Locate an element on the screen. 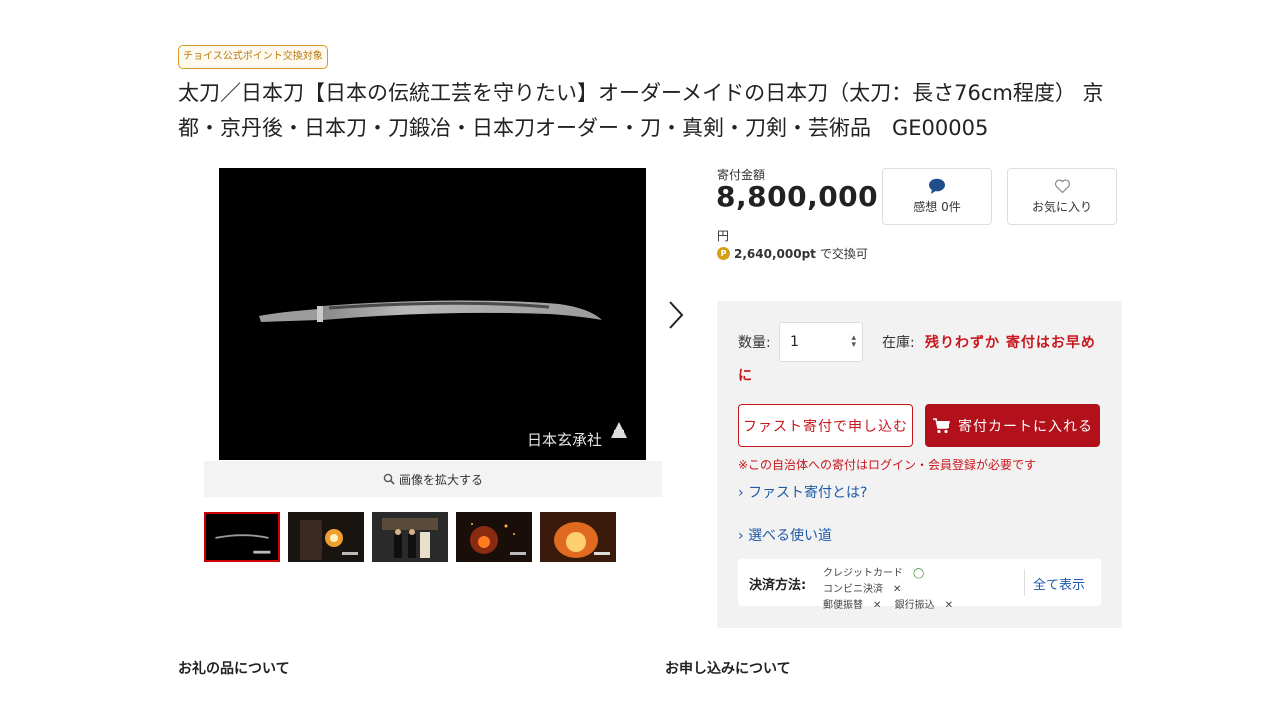 Image resolution: width=1280 pixels, height=720 pixels. divider is located at coordinates (1024, 582).